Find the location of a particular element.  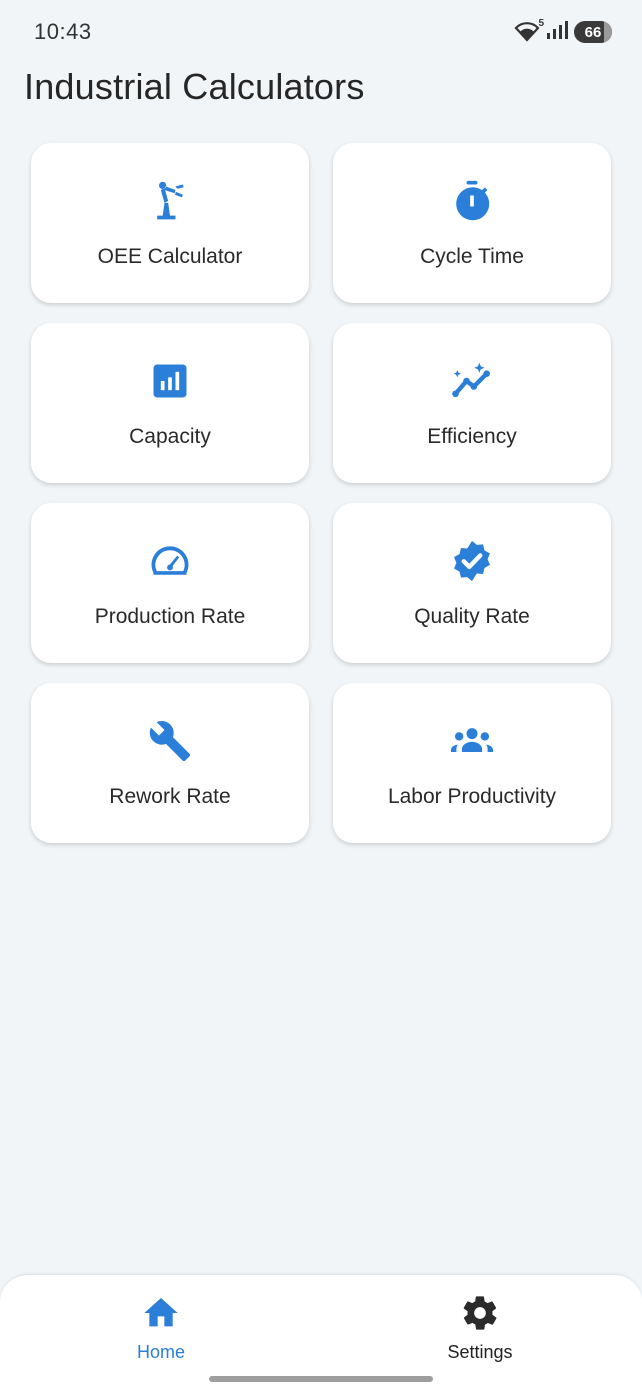

home-indicator is located at coordinates (321, 1379).